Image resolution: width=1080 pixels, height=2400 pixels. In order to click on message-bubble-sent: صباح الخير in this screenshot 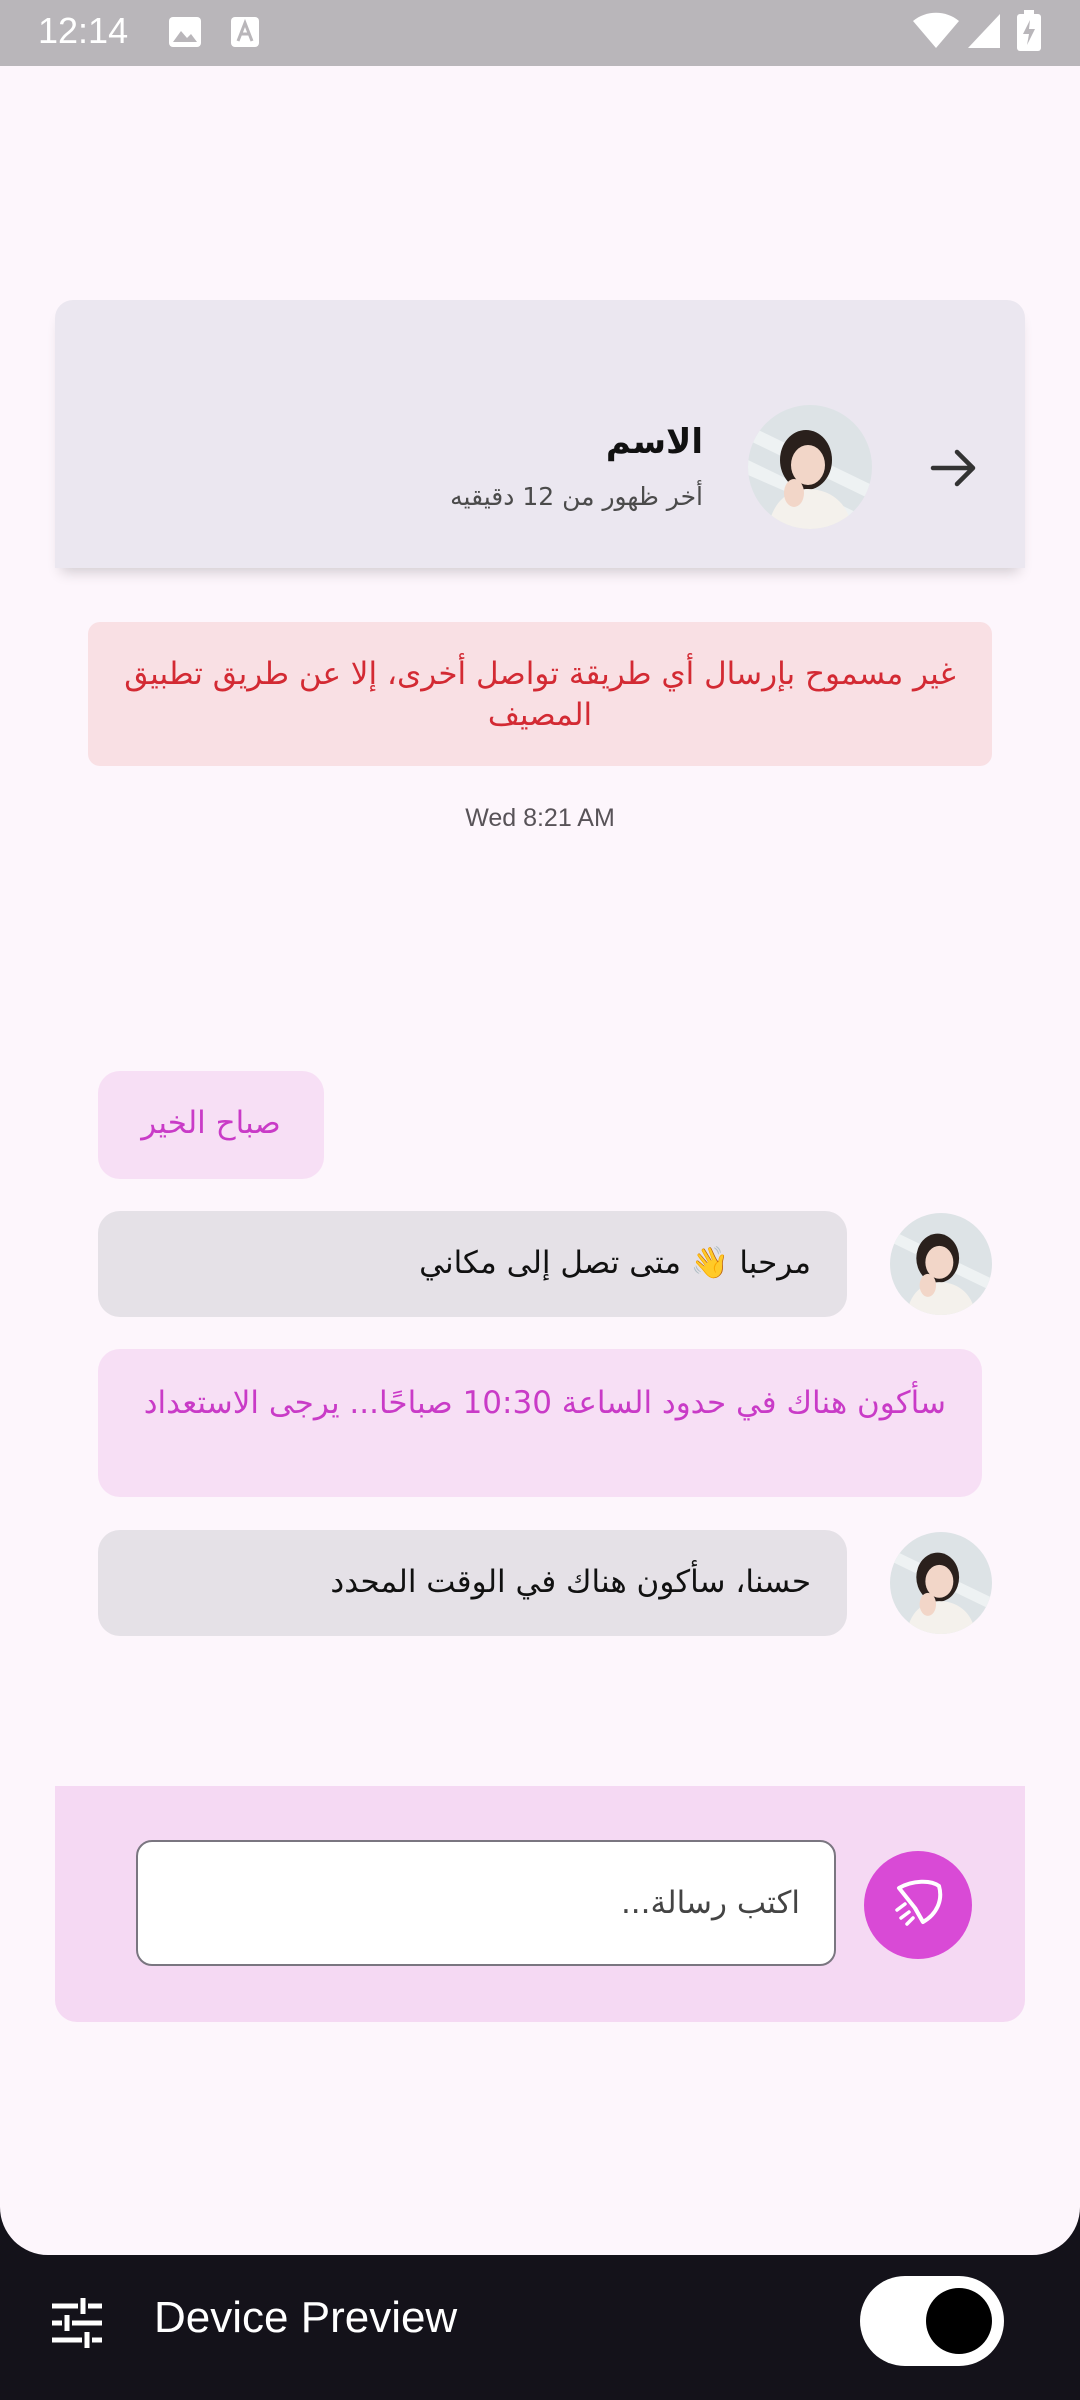, I will do `click(211, 1125)`.